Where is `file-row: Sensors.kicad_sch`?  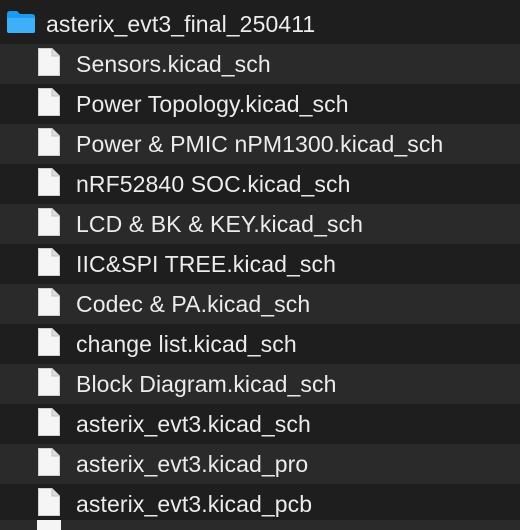 file-row: Sensors.kicad_sch is located at coordinates (260, 64).